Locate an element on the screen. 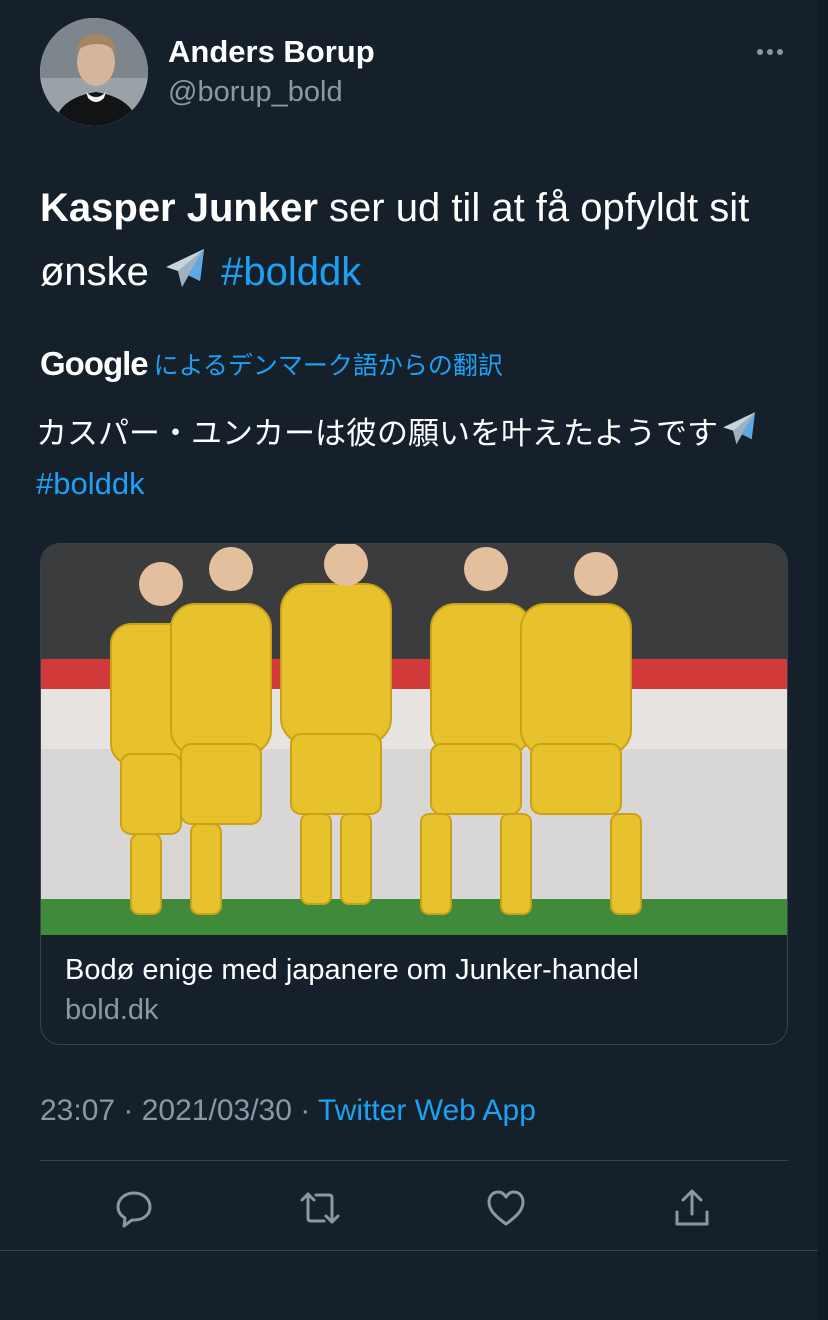  divider is located at coordinates (414, 1160).